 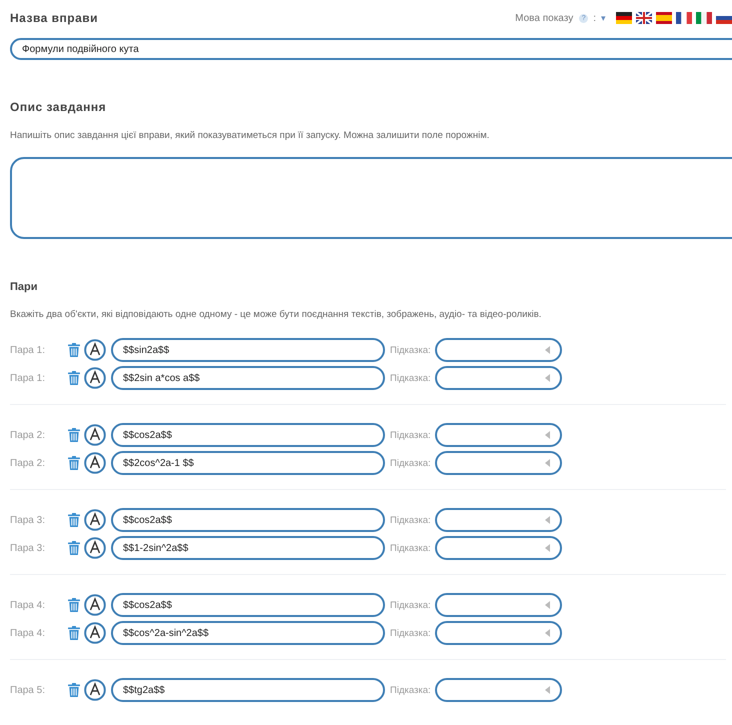 What do you see at coordinates (276, 314) in the screenshot?
I see `pairs-hint: Вкажіть два об'єкти, які відповідають одне одному - це може бути поєднання текстів, зображень, аудіо- та відео-роликів.` at bounding box center [276, 314].